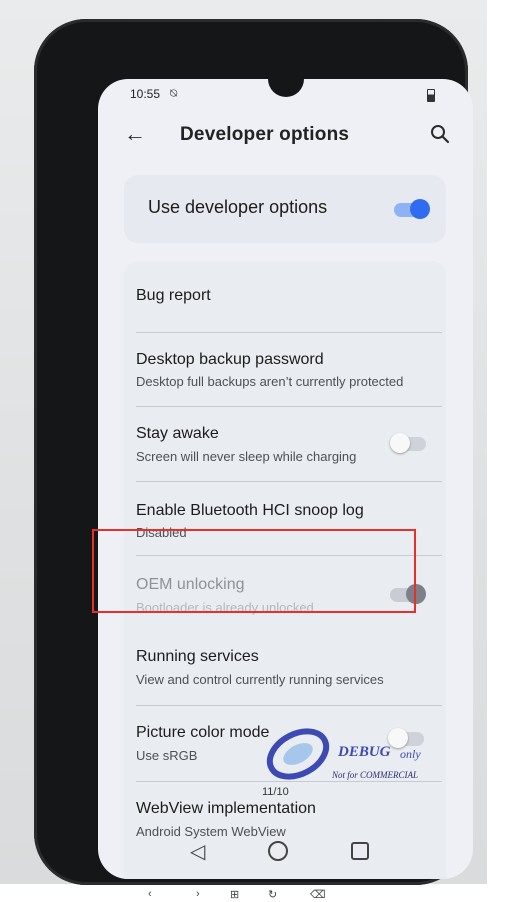  I want to click on setting-title: Picture color mode, so click(203, 732).